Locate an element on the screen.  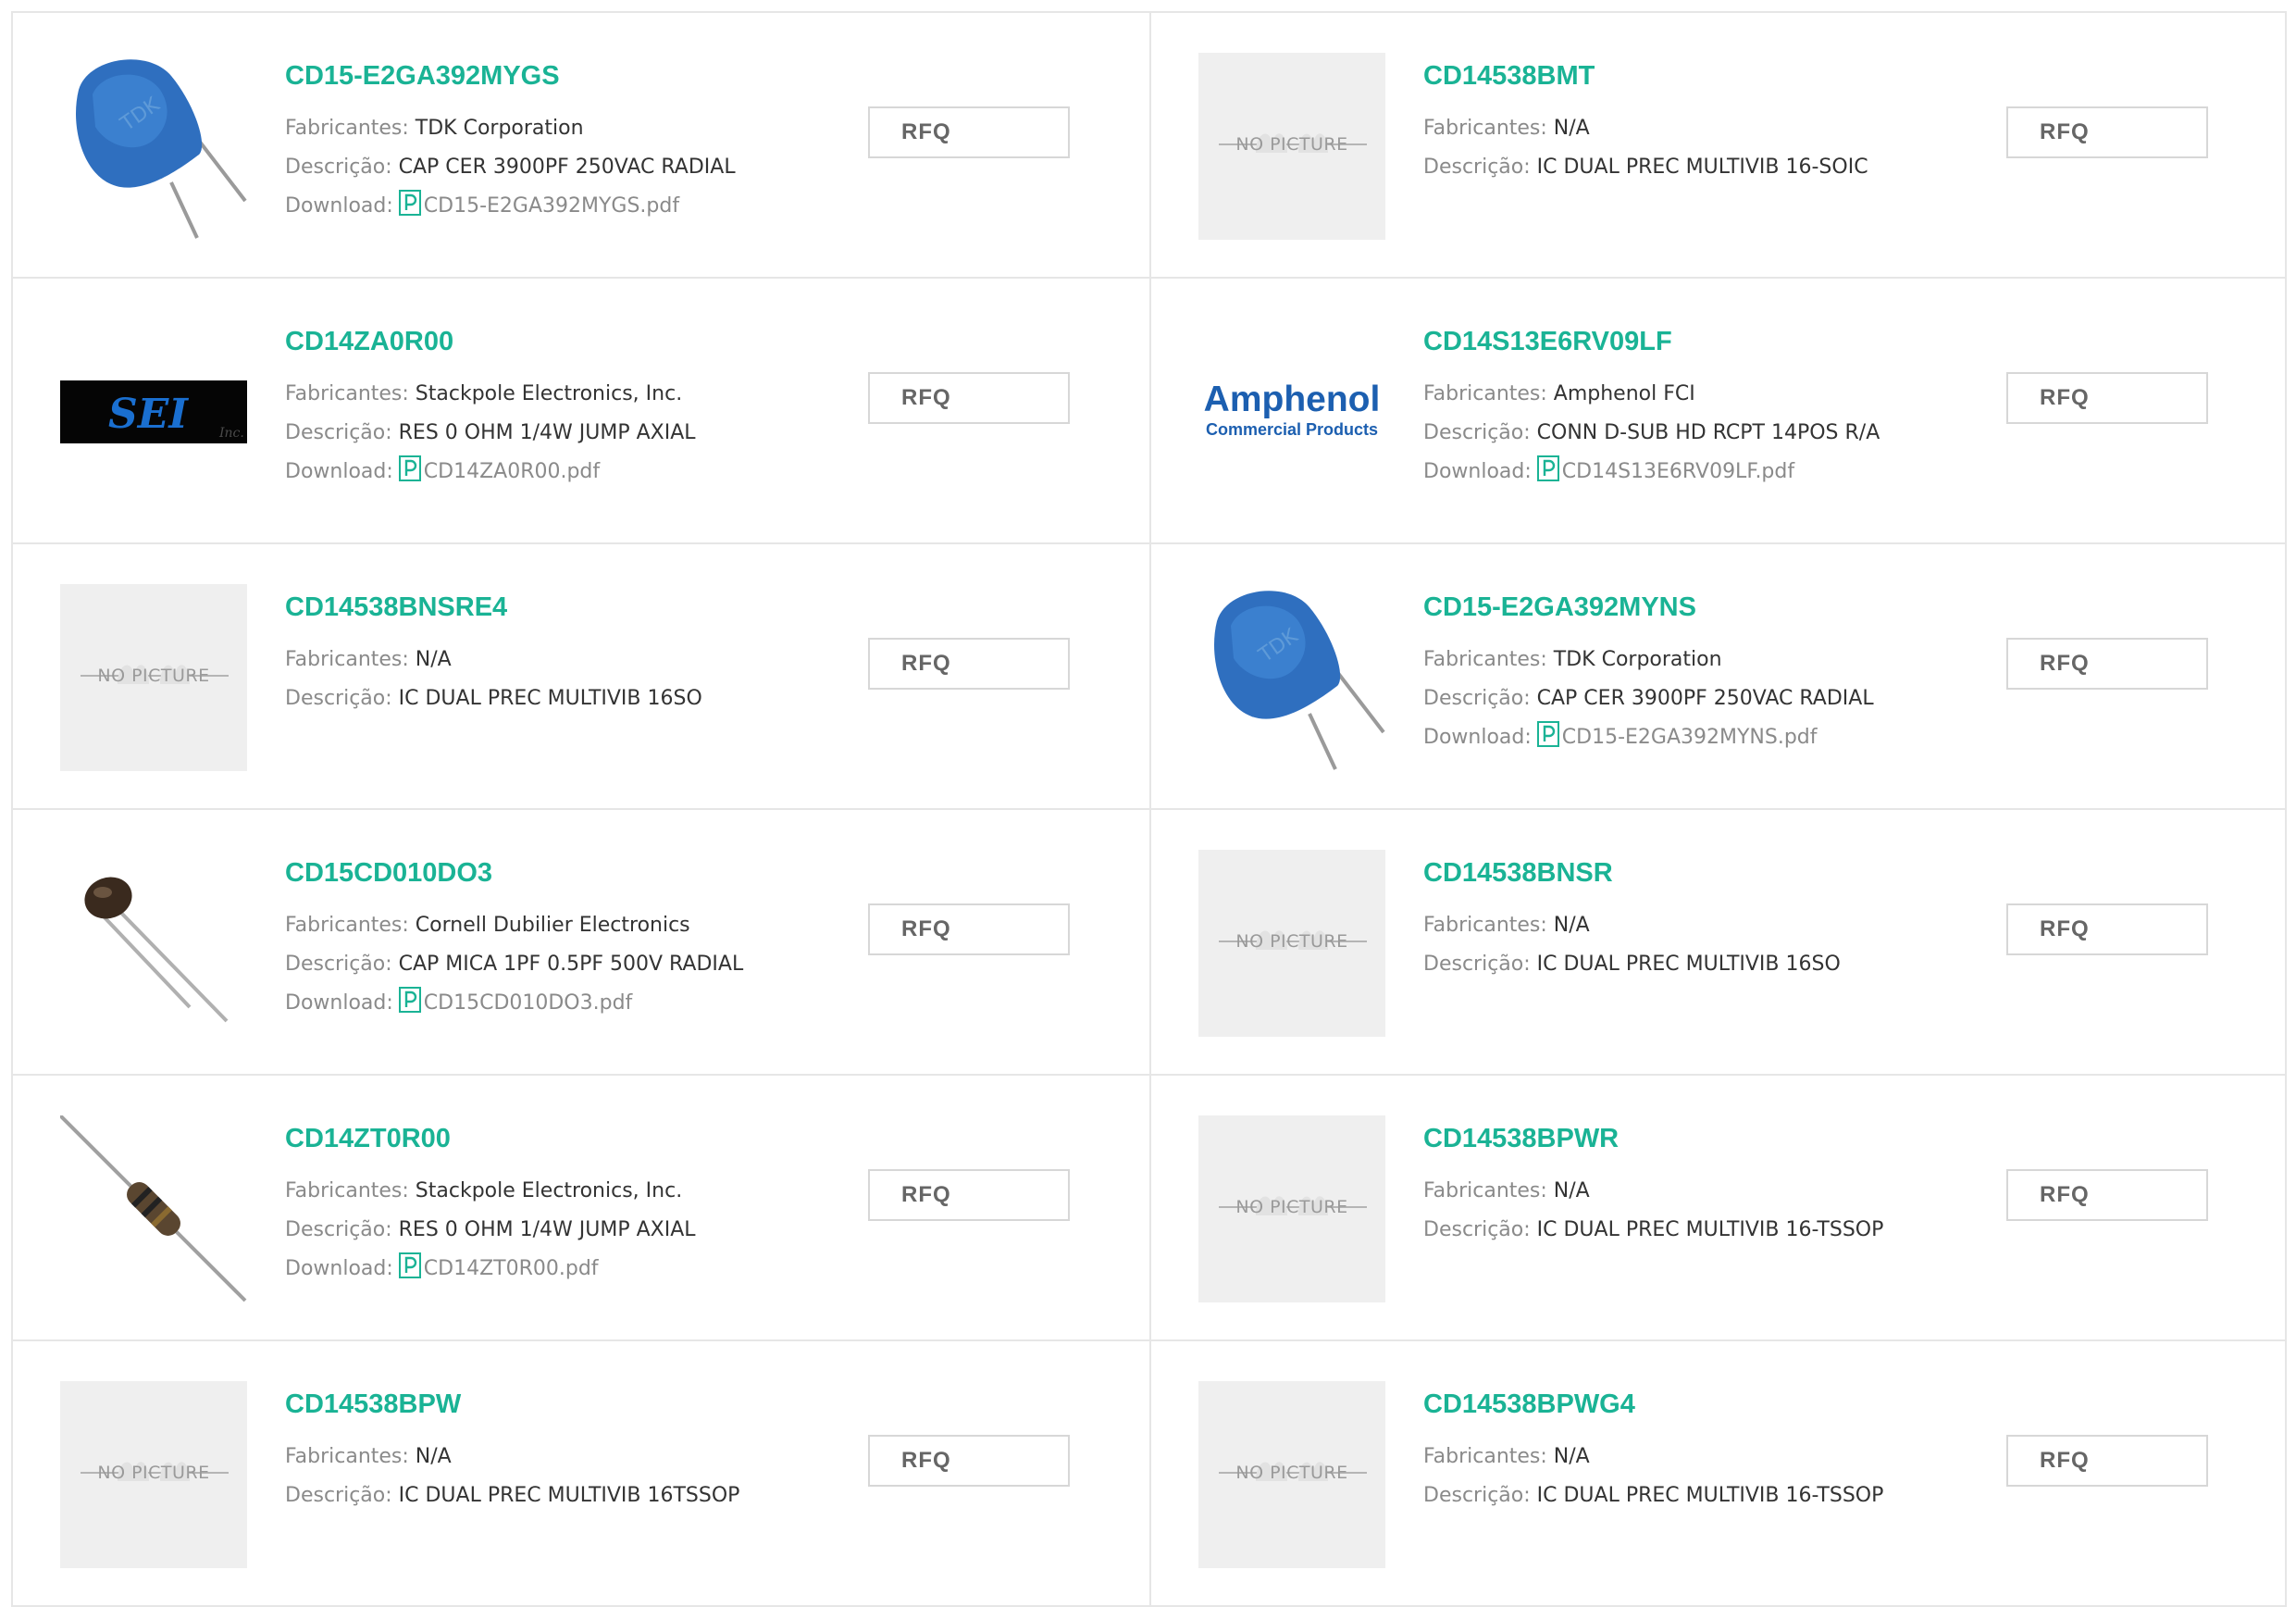
download-row: Download: CD14ZT0R00.pdf is located at coordinates (458, 1271).